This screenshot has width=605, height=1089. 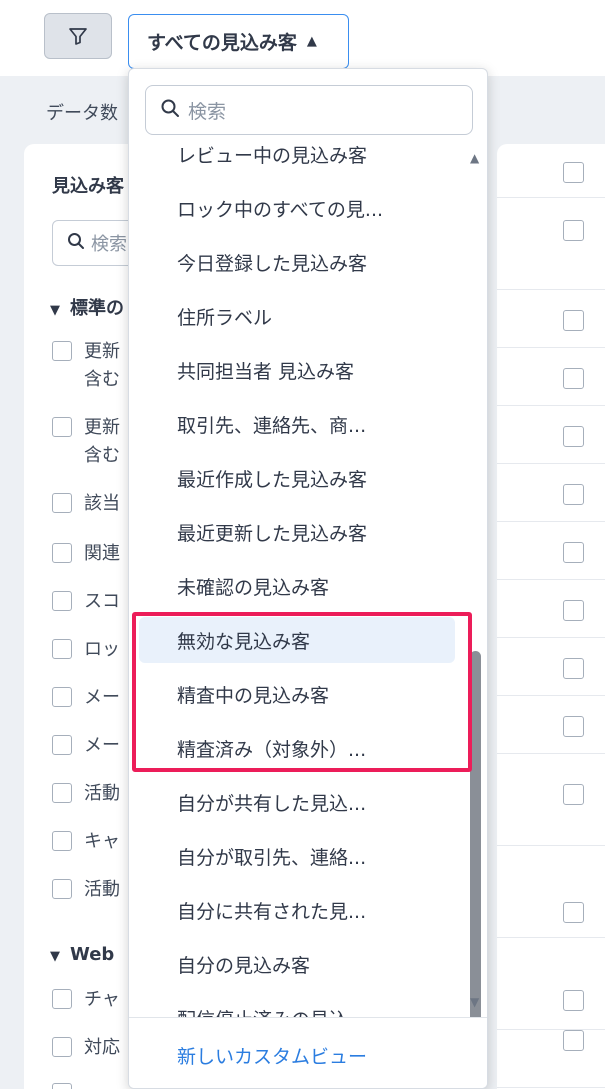 I want to click on view-option: 精査中の見込み客, so click(x=297, y=694).